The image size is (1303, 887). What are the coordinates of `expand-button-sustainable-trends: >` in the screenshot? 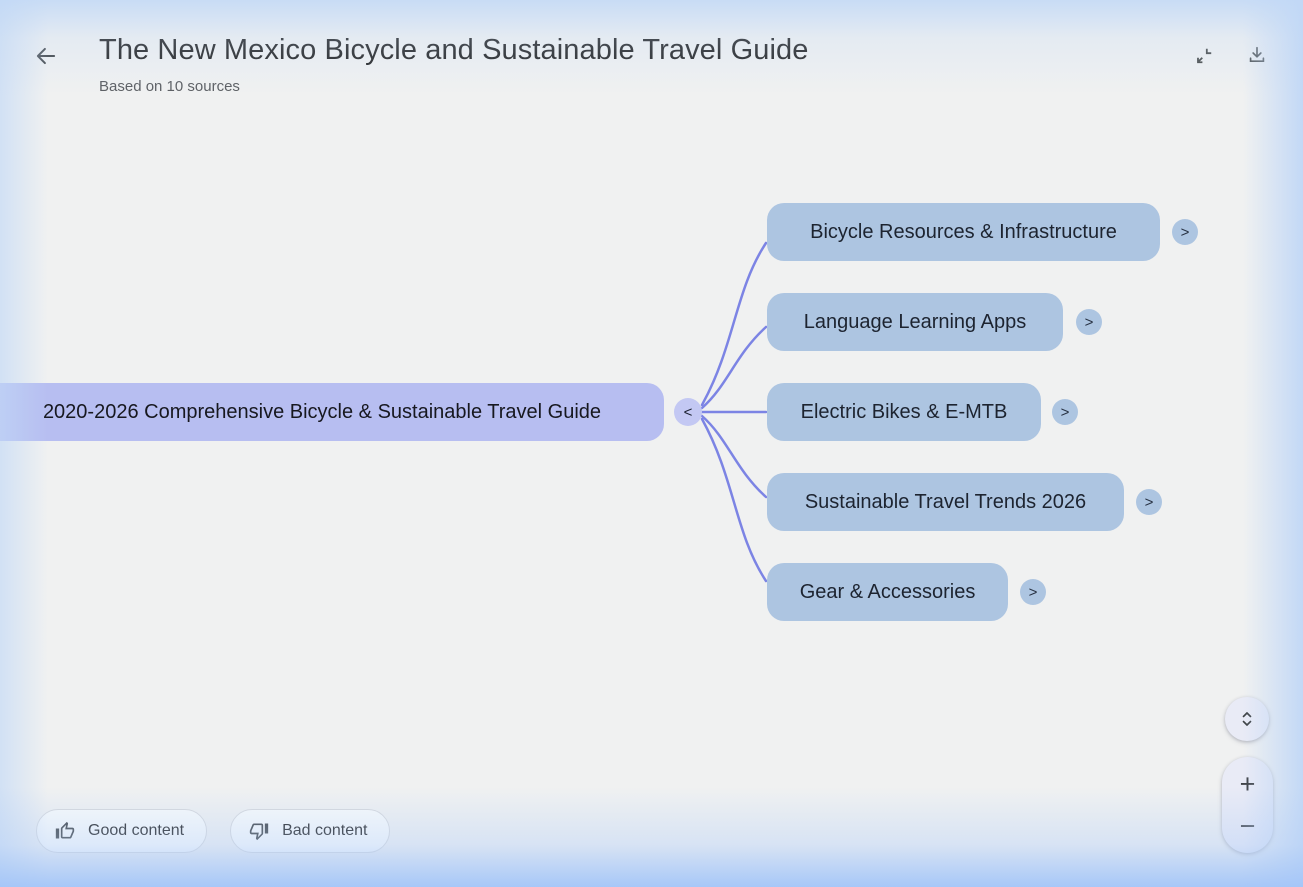 It's located at (1149, 502).